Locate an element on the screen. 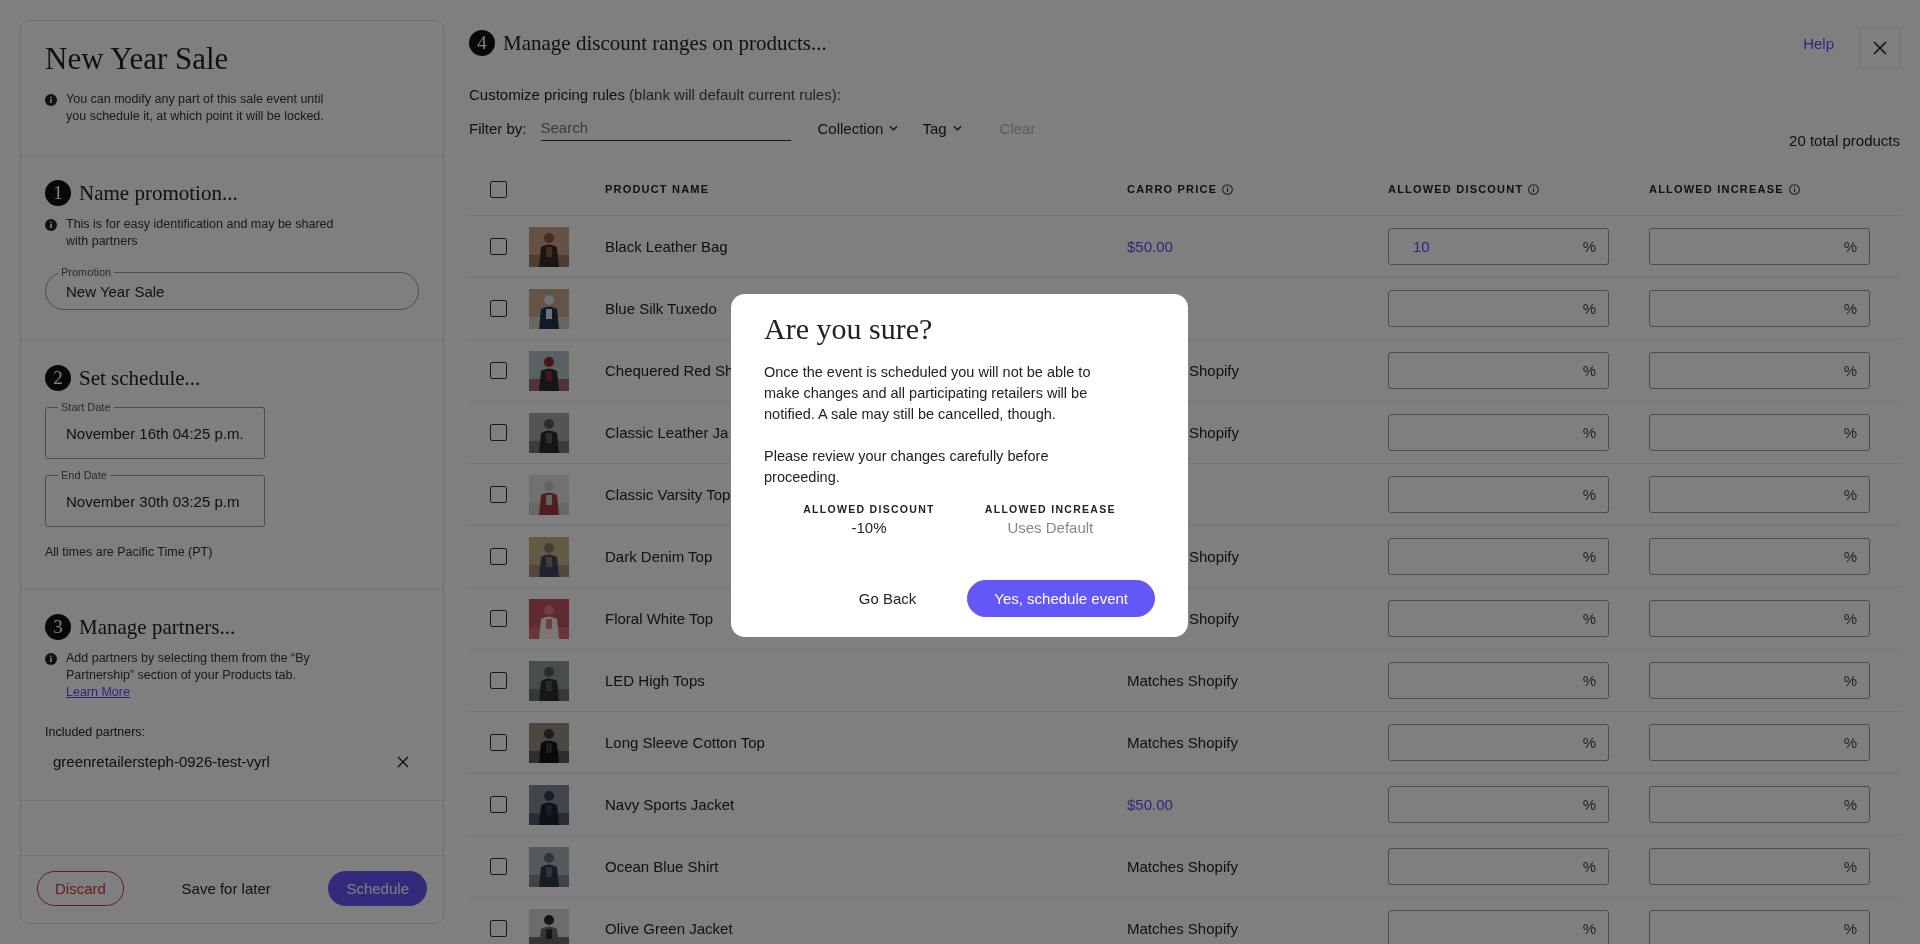 The width and height of the screenshot is (1920, 944). remove-icon is located at coordinates (403, 761).